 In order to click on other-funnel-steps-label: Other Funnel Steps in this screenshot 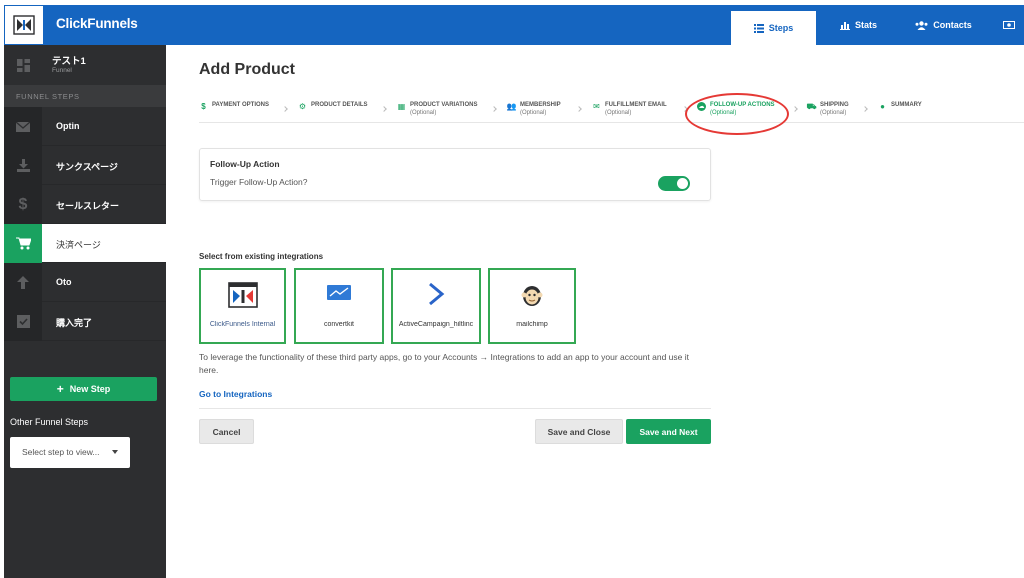, I will do `click(49, 422)`.